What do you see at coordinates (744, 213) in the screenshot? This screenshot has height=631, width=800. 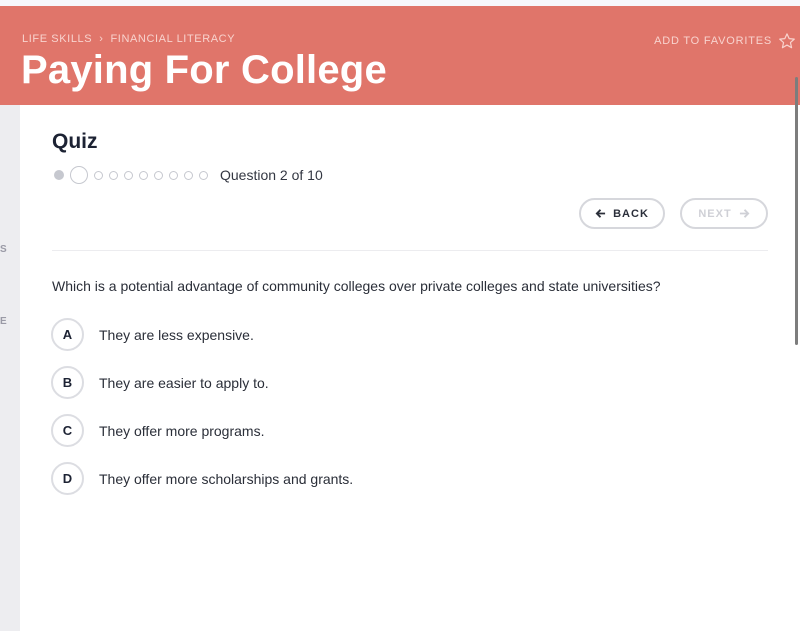 I see `arrow-right-icon` at bounding box center [744, 213].